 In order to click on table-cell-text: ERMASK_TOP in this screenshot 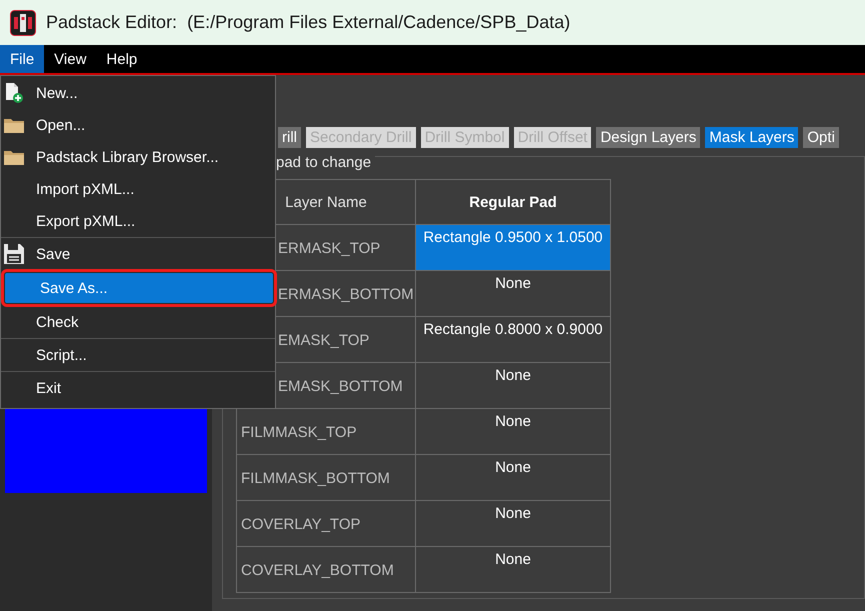, I will do `click(329, 248)`.